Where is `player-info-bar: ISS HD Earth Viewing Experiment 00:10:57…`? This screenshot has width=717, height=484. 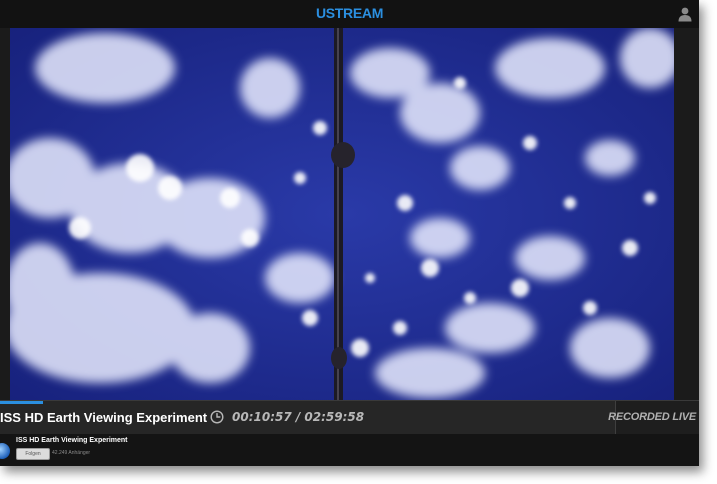
player-info-bar: ISS HD Earth Viewing Experiment 00:10:57… is located at coordinates (349, 417).